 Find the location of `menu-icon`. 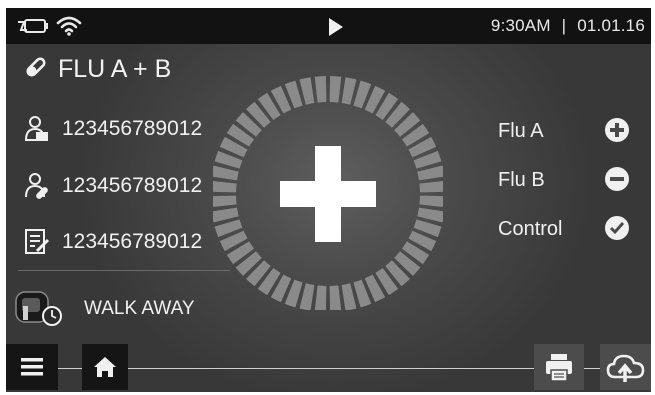

menu-icon is located at coordinates (32, 367).